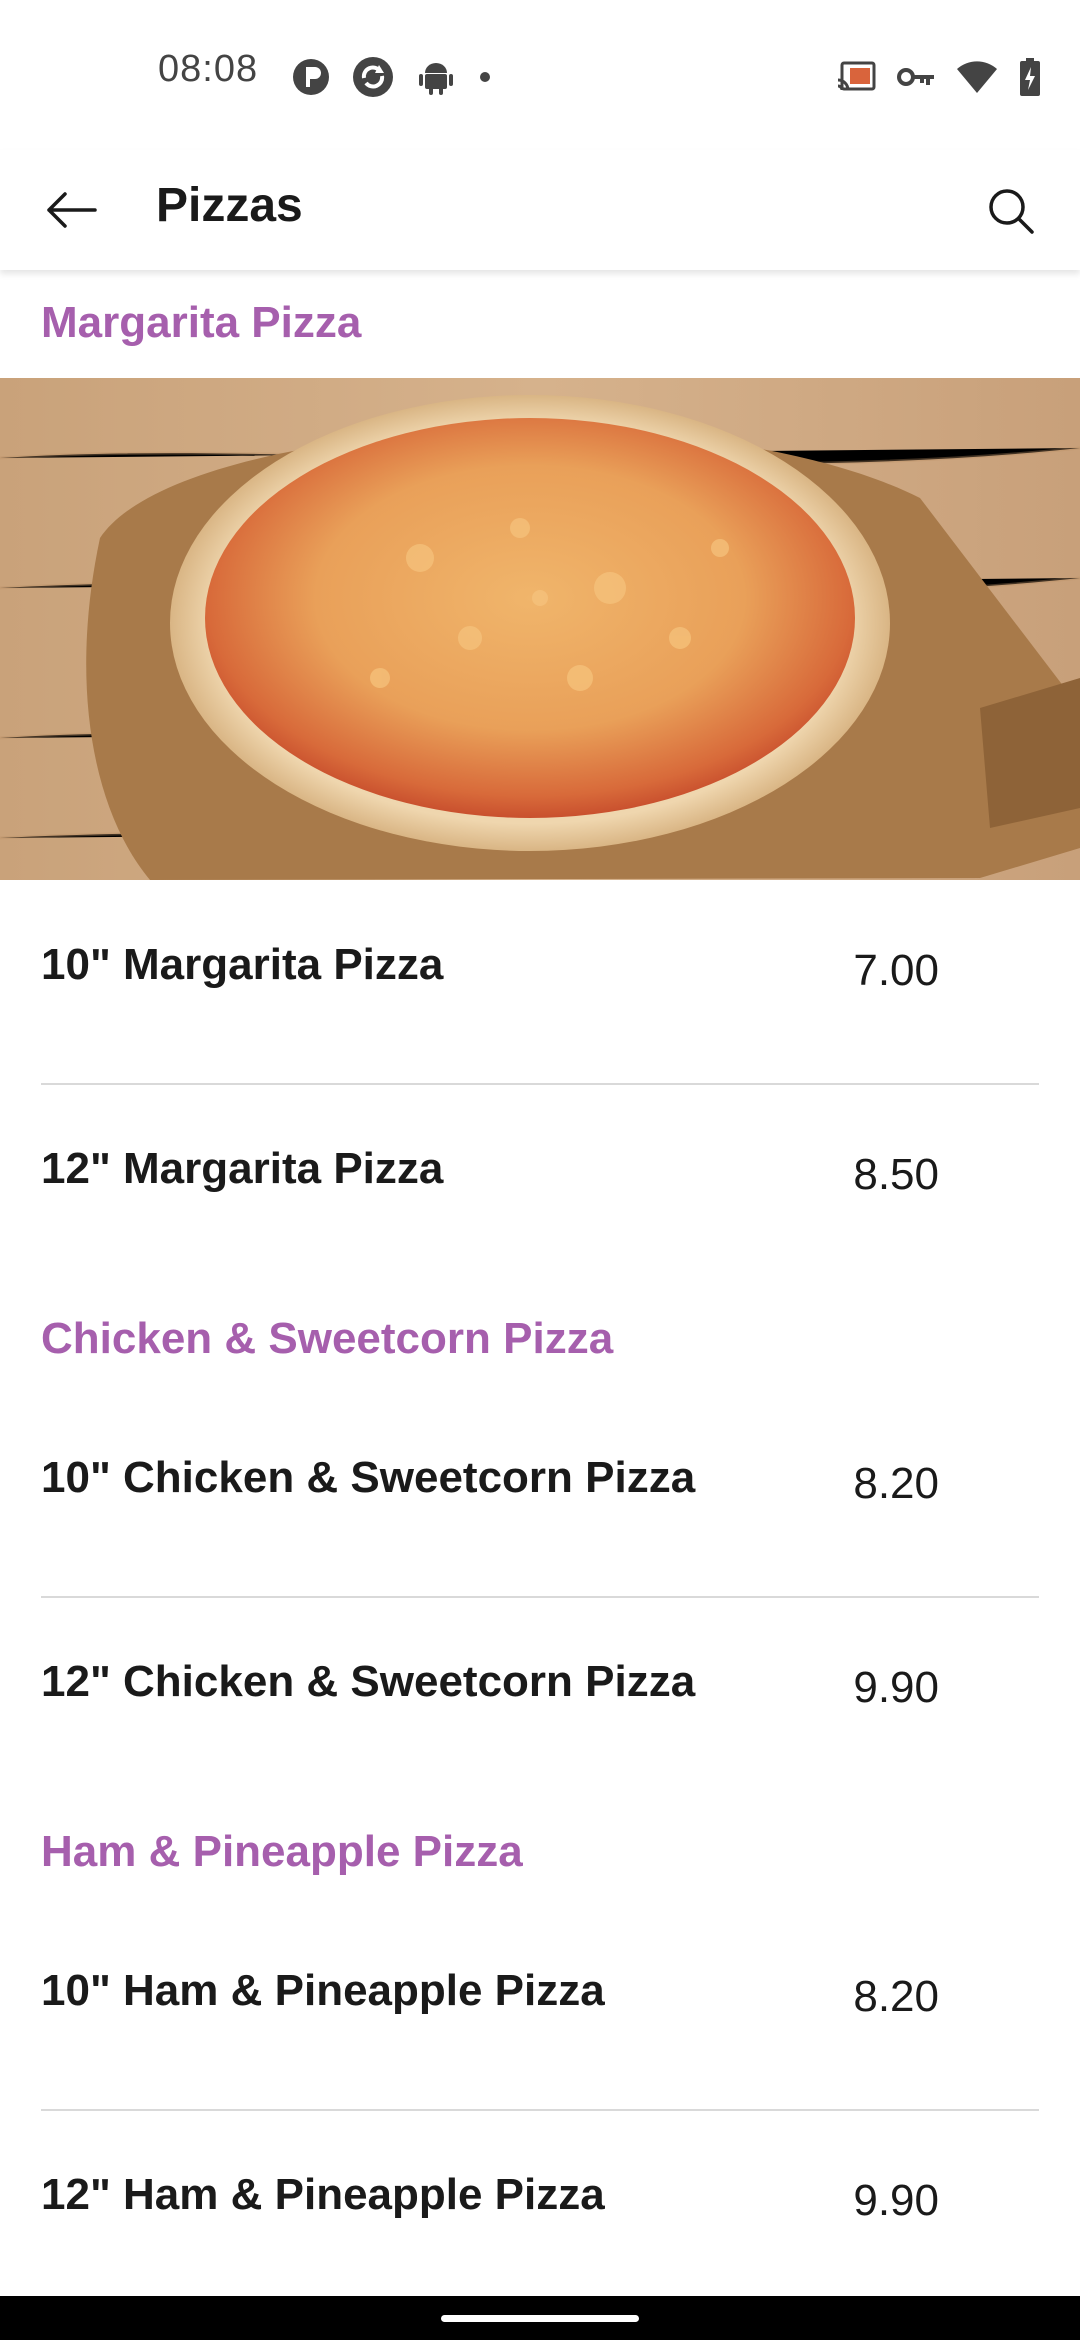 This screenshot has height=2340, width=1080. I want to click on battery-charging-icon, so click(1030, 77).